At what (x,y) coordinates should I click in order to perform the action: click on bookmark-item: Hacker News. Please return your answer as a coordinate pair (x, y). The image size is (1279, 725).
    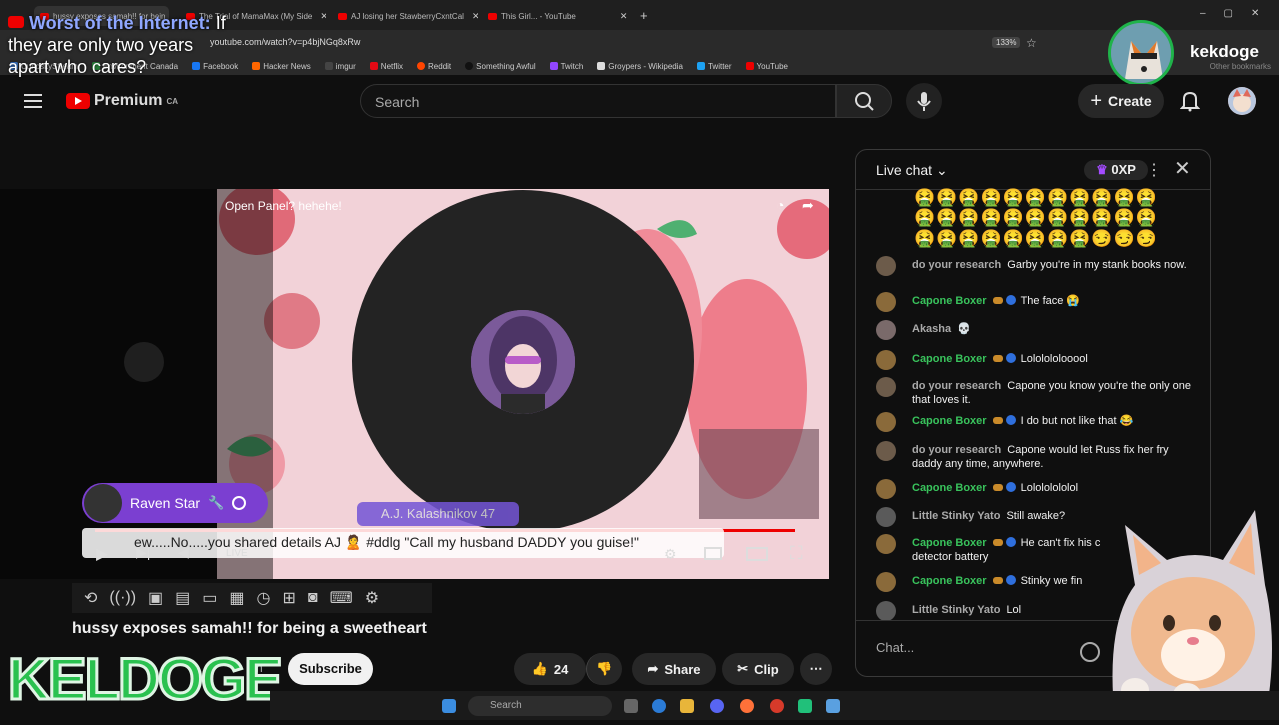
    Looking at the image, I should click on (281, 66).